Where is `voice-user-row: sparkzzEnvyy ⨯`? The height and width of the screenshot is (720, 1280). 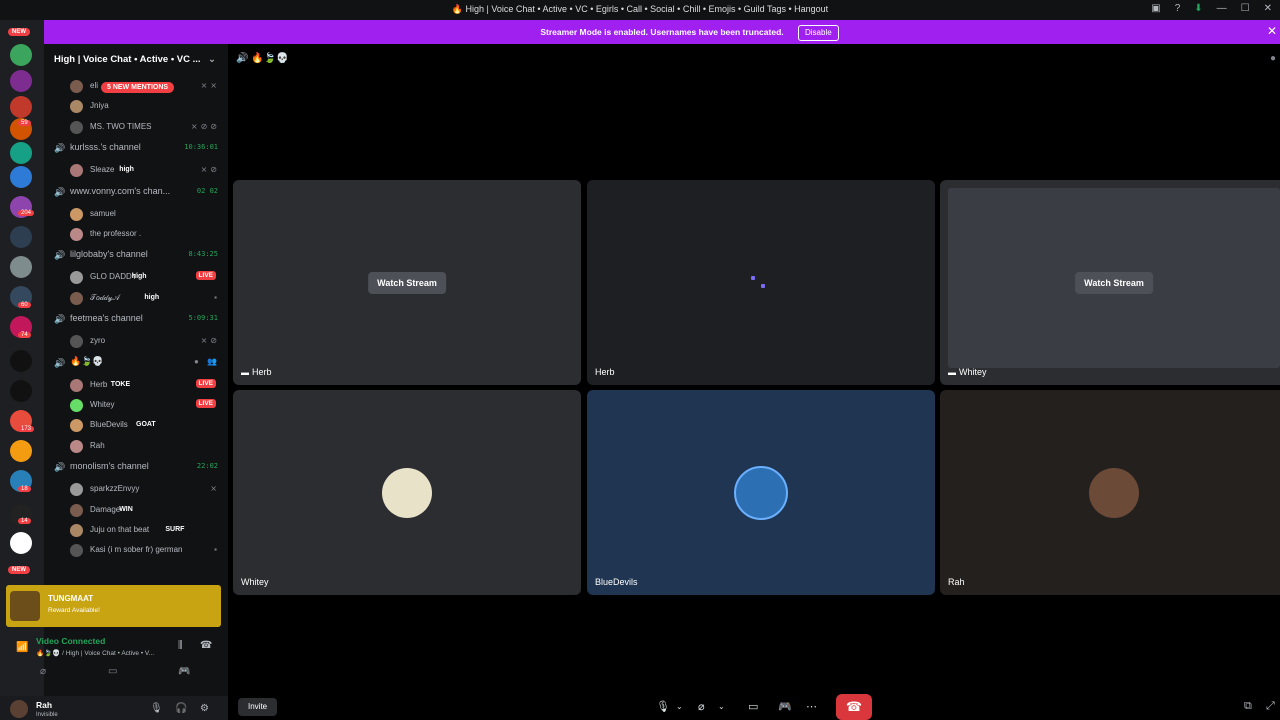 voice-user-row: sparkzzEnvyy ⨯ is located at coordinates (136, 490).